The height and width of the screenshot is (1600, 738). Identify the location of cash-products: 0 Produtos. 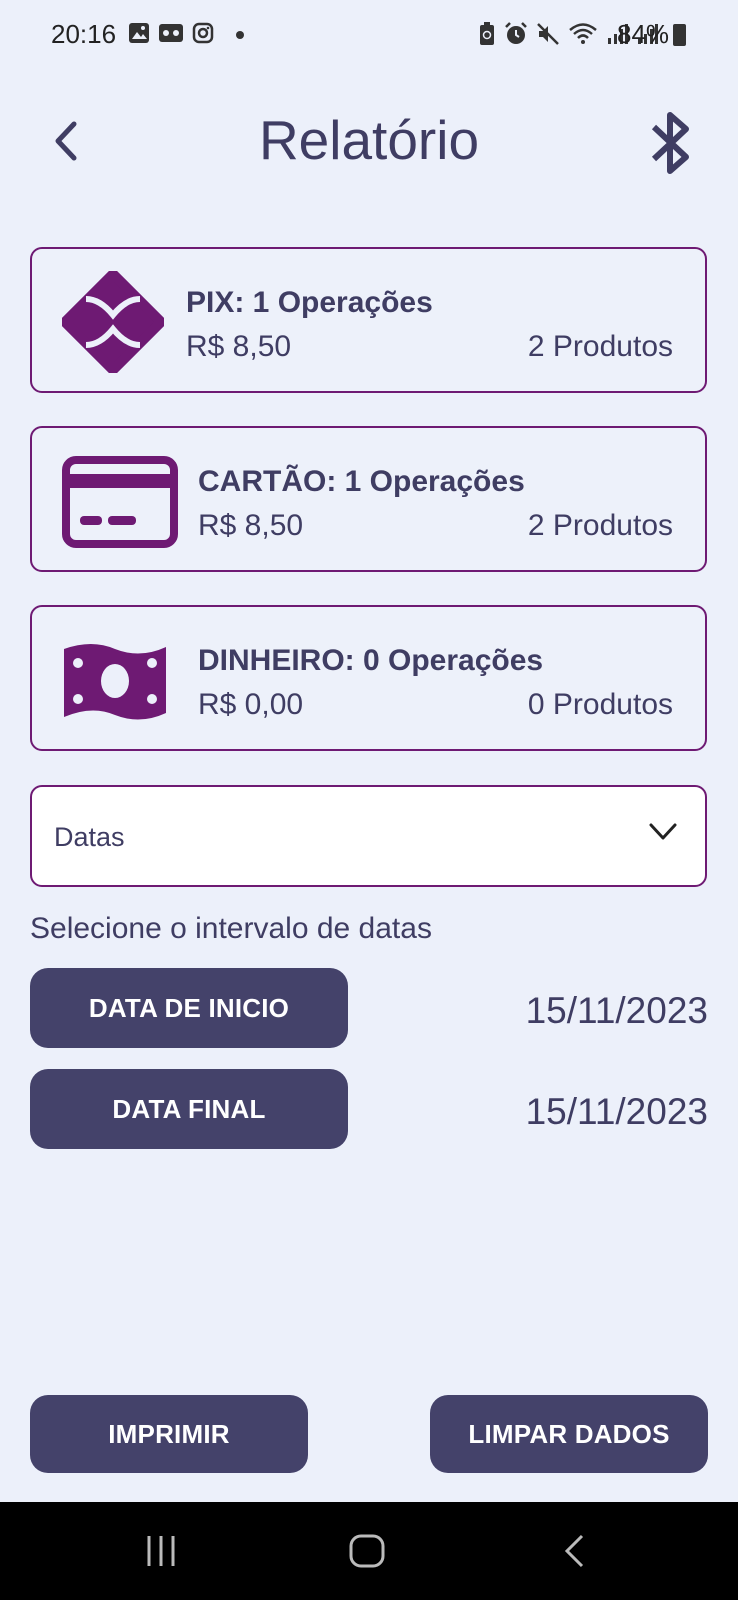
(600, 704).